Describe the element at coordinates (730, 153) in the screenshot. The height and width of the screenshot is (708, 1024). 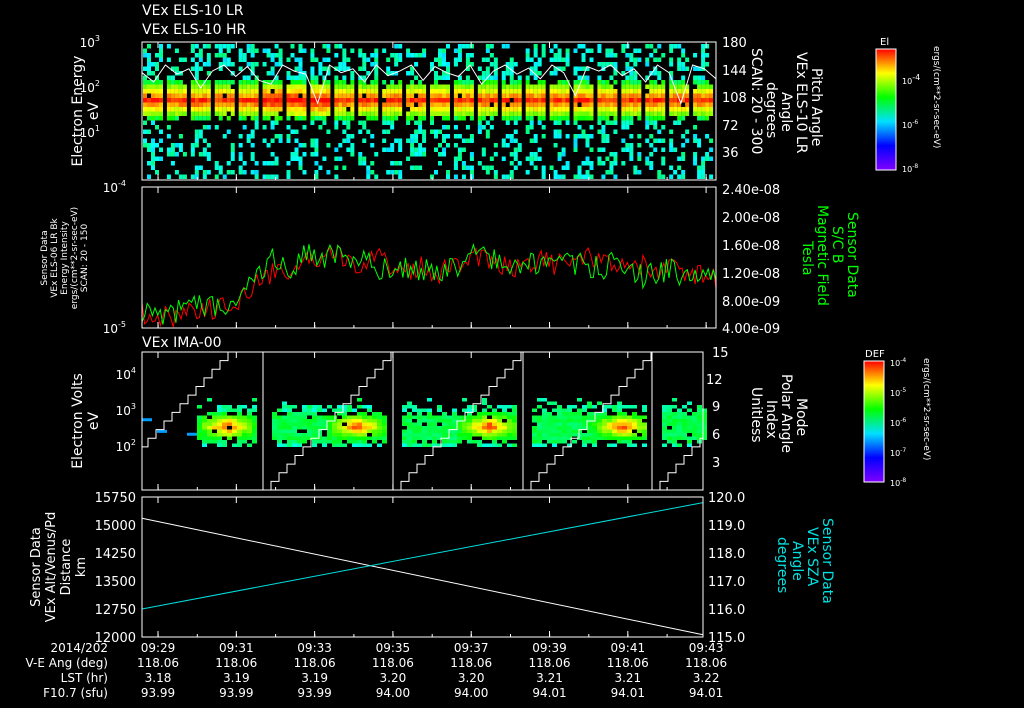
I see `p1-y2tick-36: 36` at that location.